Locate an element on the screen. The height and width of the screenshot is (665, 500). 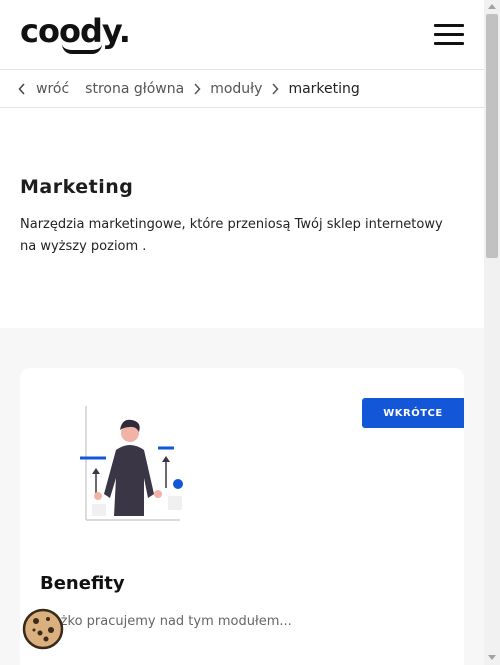
breadcrumb-current: marketing is located at coordinates (324, 88).